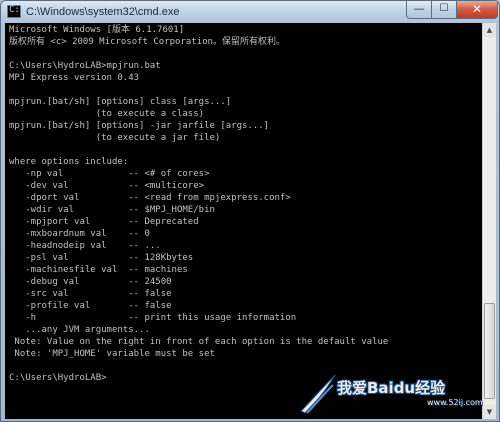 The width and height of the screenshot is (500, 422). What do you see at coordinates (444, 10) in the screenshot?
I see `maximize-button: ☐` at bounding box center [444, 10].